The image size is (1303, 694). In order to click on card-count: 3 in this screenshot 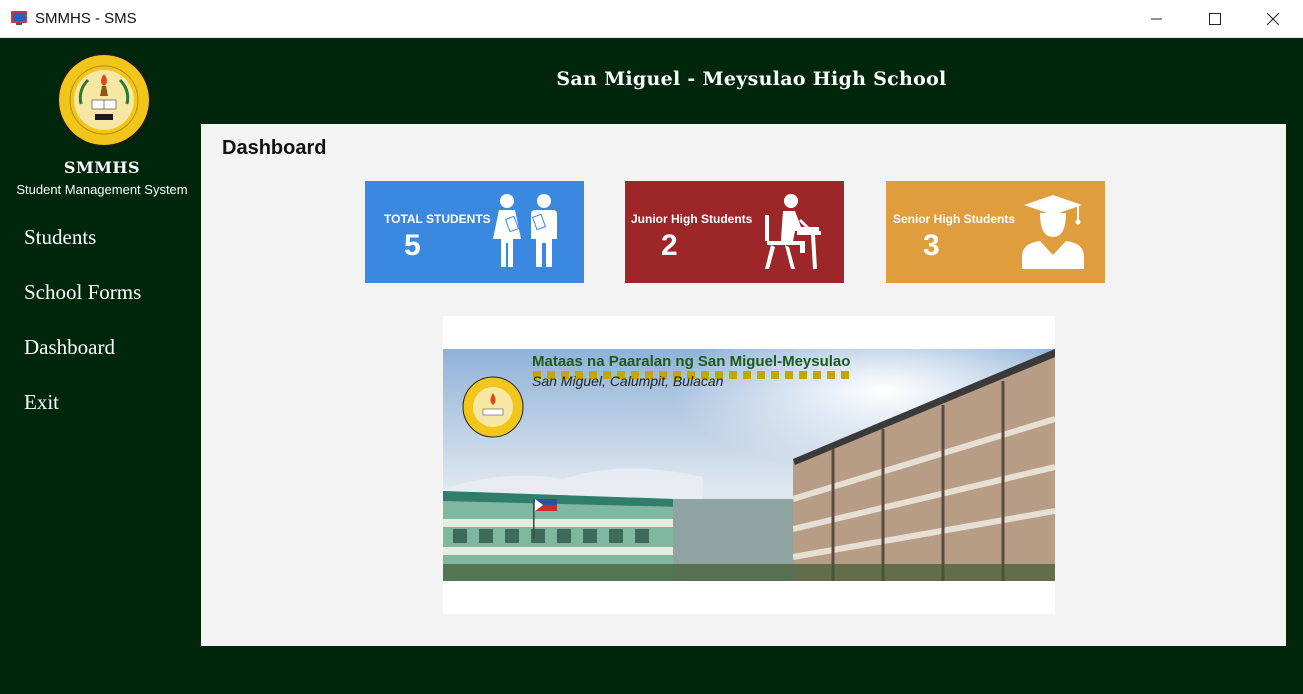, I will do `click(931, 245)`.